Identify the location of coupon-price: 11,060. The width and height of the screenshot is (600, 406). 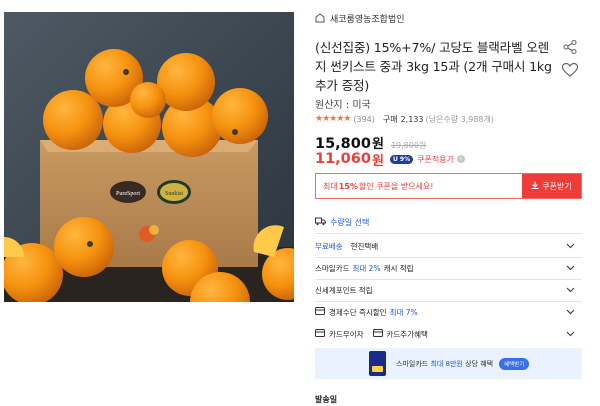
(343, 159).